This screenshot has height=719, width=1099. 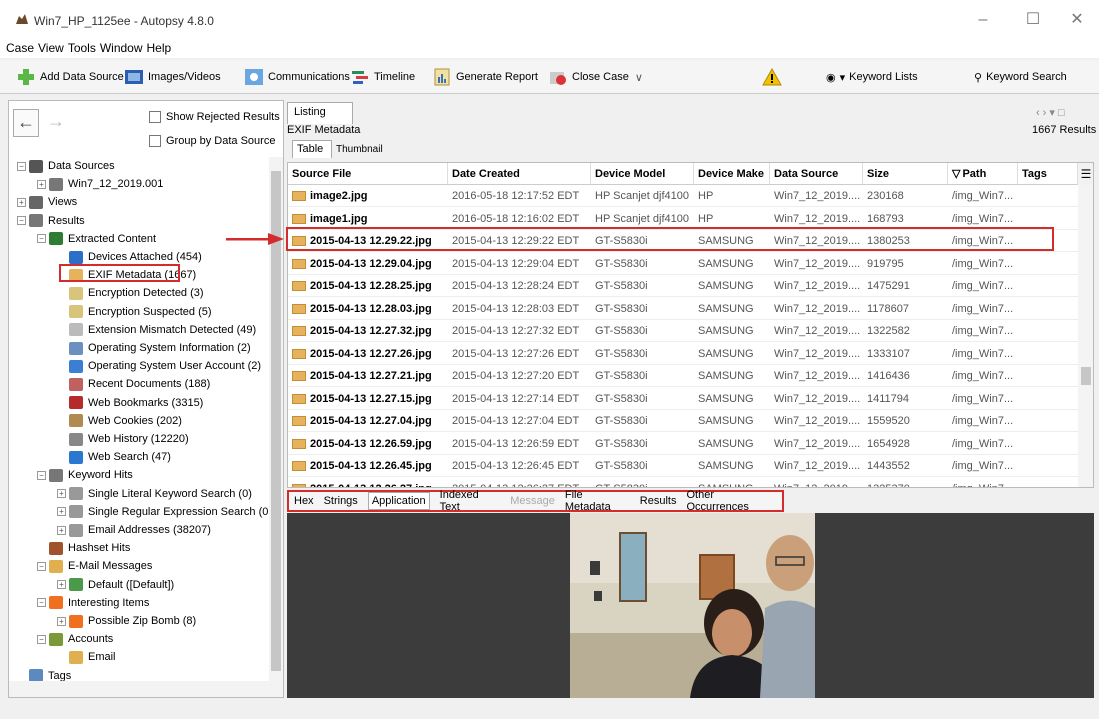 What do you see at coordinates (130, 403) in the screenshot?
I see `tree-item: Web Bookmarks (3315)` at bounding box center [130, 403].